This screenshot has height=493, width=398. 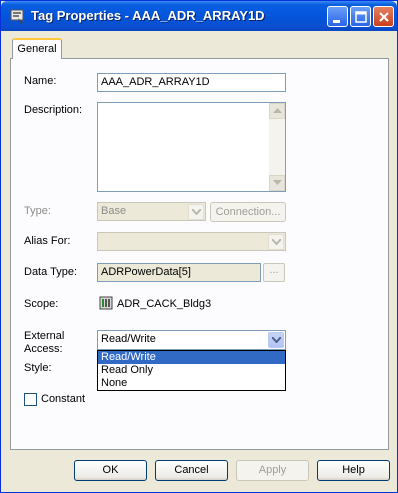 What do you see at coordinates (128, 339) in the screenshot?
I see `external-access-value: Read/Write` at bounding box center [128, 339].